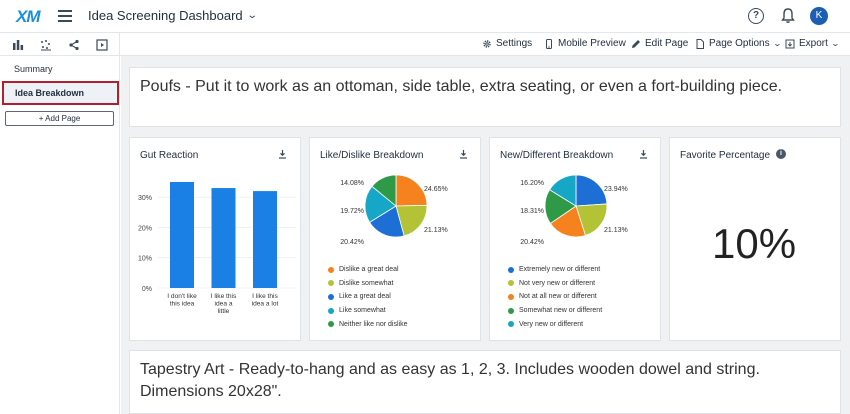 This screenshot has height=414, width=850. I want to click on legend-label: Dislike somewhat, so click(366, 283).